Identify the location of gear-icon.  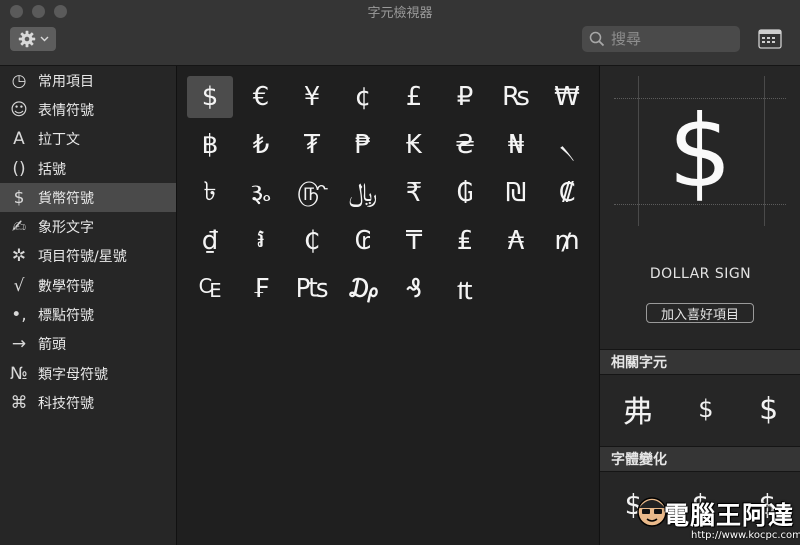
(26, 39).